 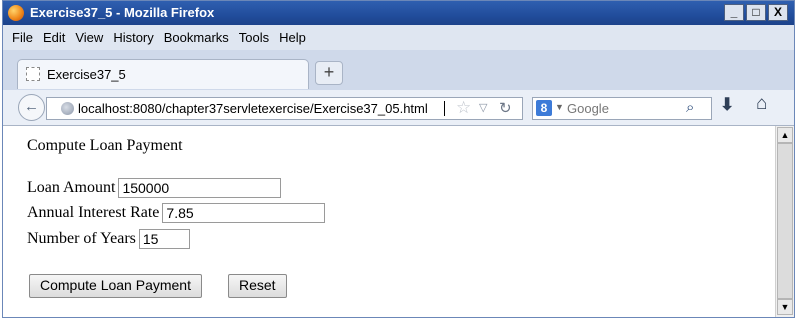 I want to click on menu-history: History, so click(x=133, y=37).